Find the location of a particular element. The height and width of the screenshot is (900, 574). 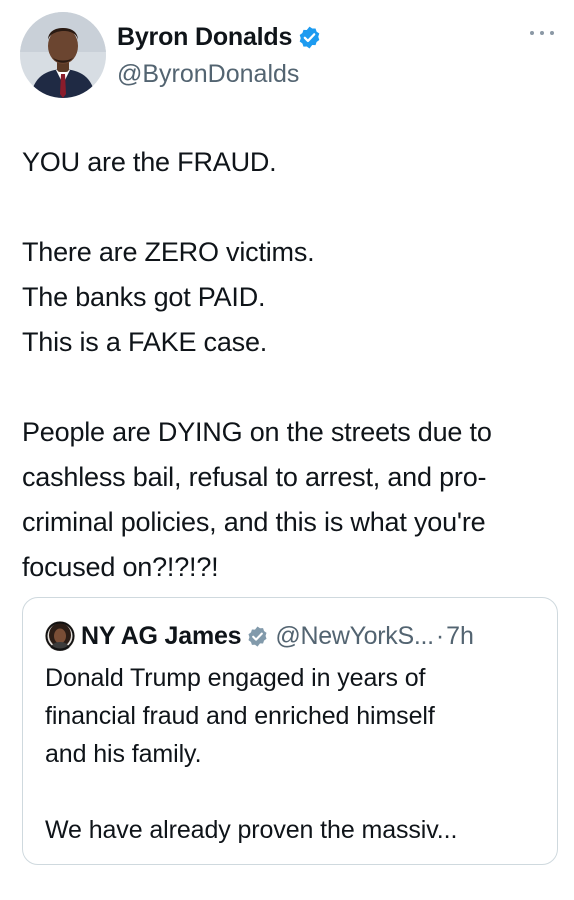

tweet-line: focused on?!?!?! is located at coordinates (120, 567).